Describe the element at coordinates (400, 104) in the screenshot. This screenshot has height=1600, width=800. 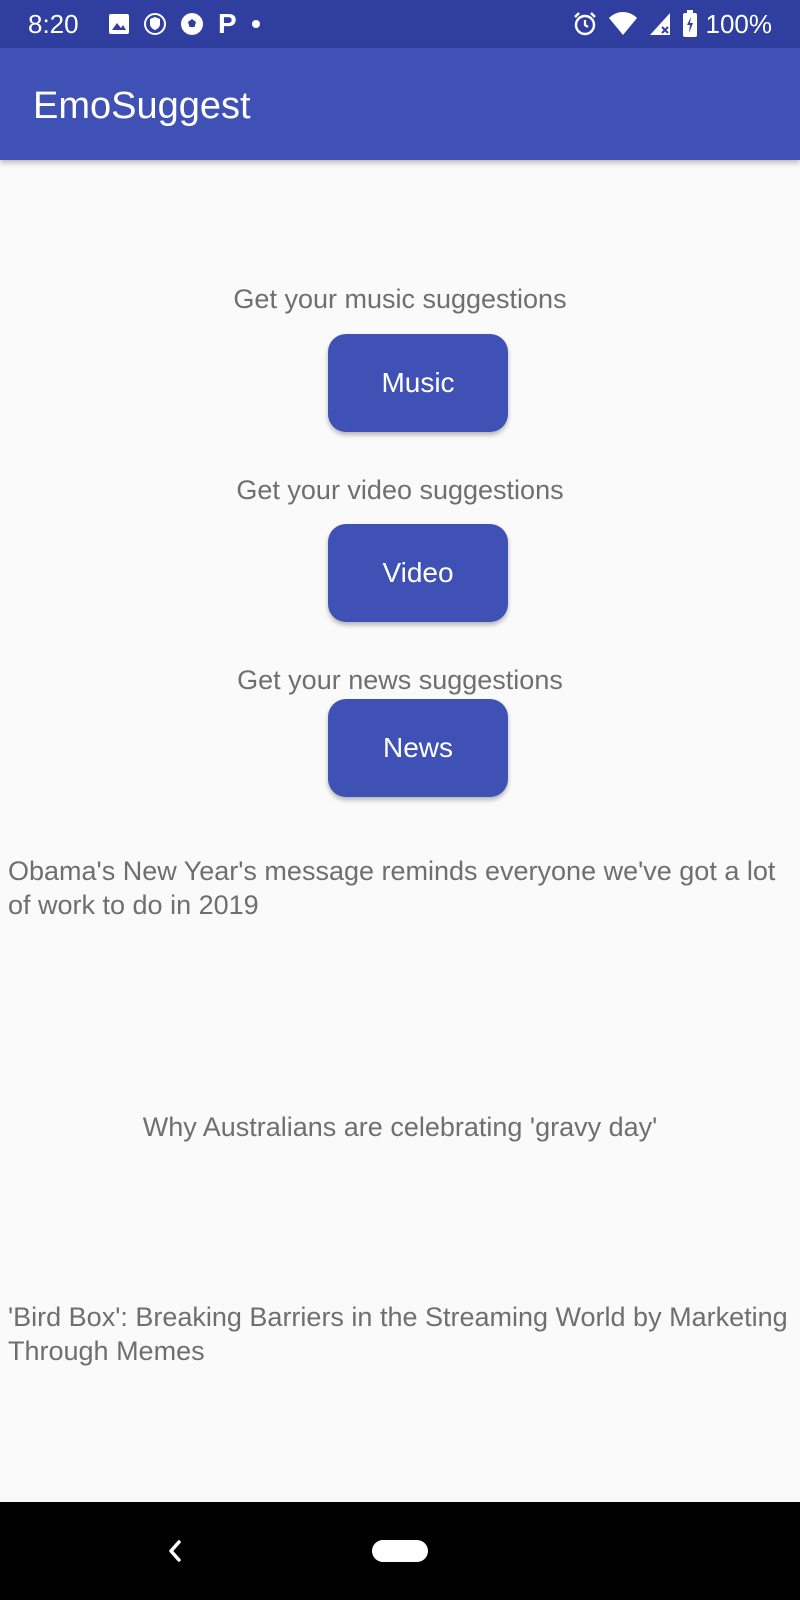
I see `app-bar: EmoSuggest` at that location.